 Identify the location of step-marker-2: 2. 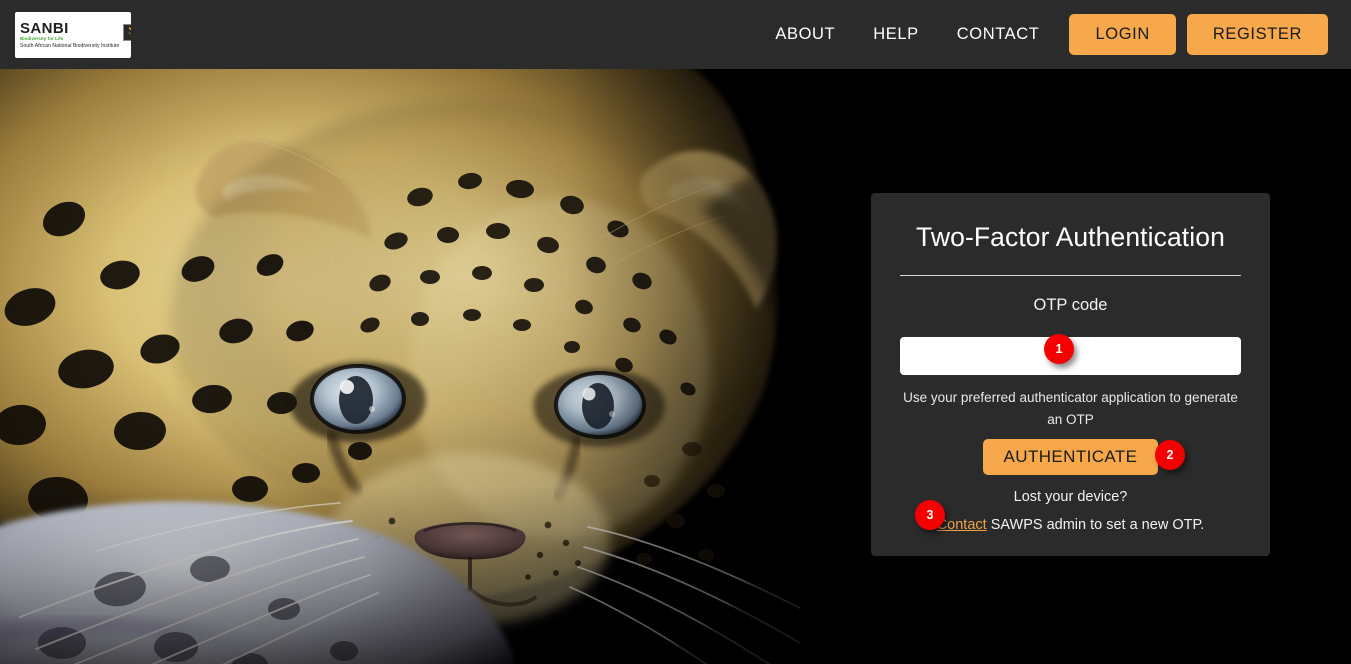
(1170, 455).